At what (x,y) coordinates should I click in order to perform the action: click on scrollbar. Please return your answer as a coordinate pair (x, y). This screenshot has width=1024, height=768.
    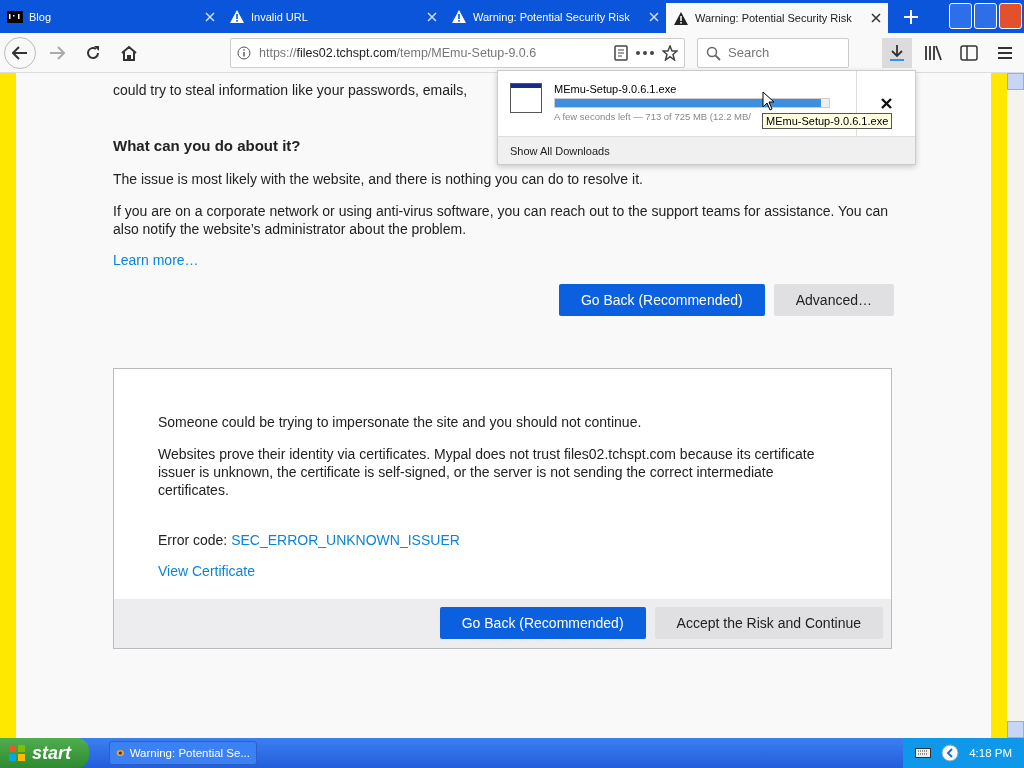
    Looking at the image, I should click on (1015, 405).